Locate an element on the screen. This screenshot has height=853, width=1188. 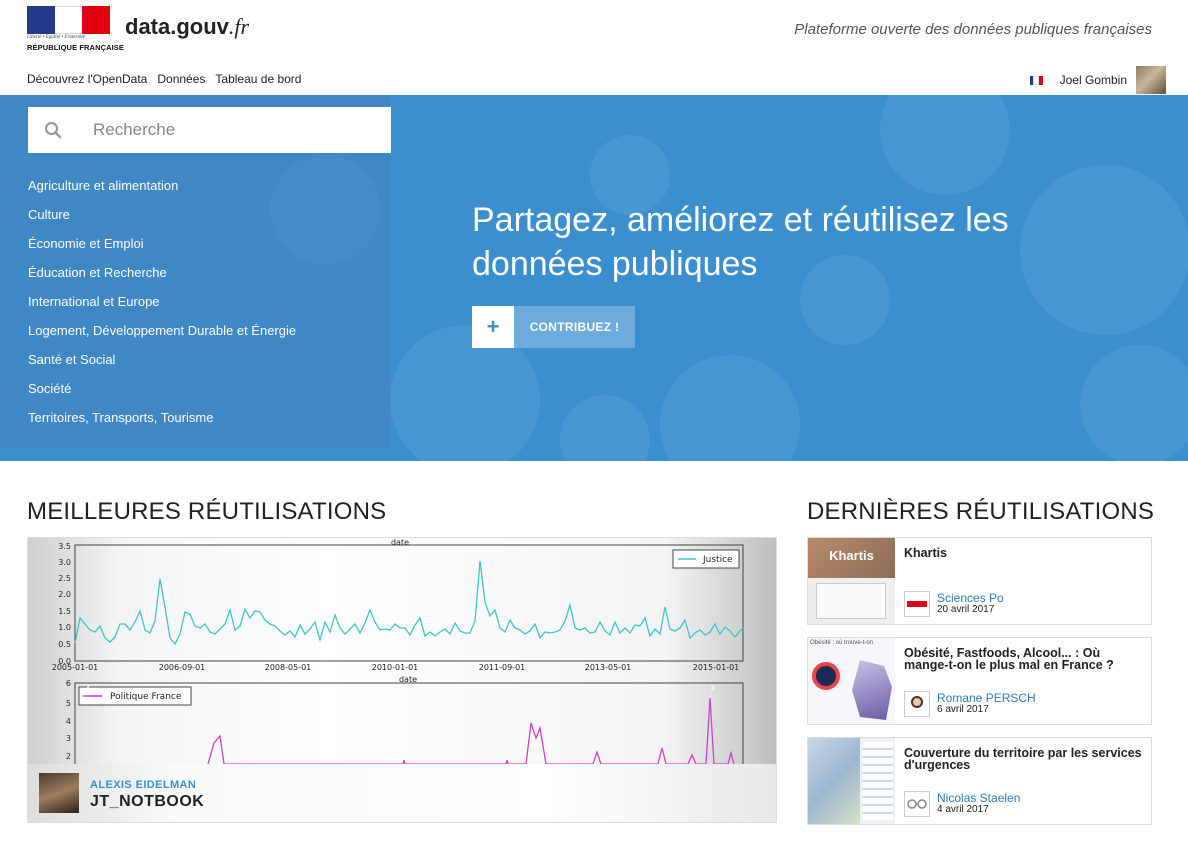
topic-item: Agriculture et alimentation is located at coordinates (162, 193).